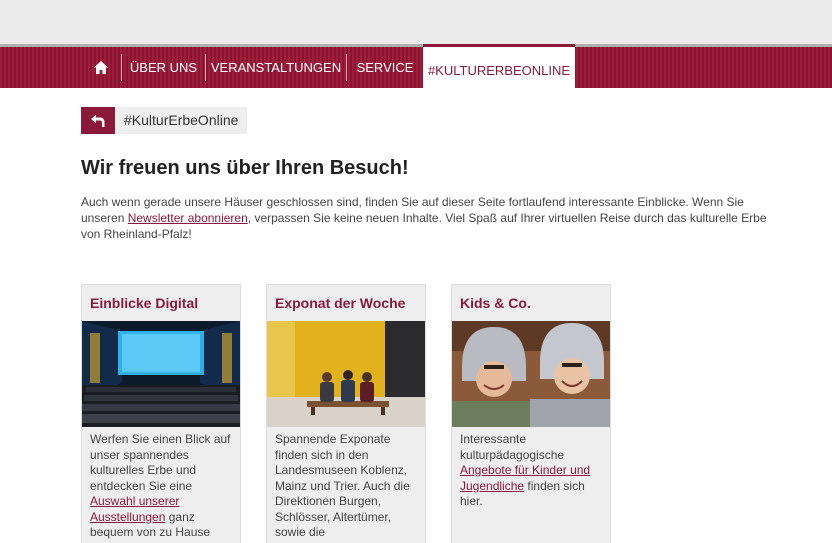 The width and height of the screenshot is (832, 543). I want to click on kids-image, so click(531, 374).